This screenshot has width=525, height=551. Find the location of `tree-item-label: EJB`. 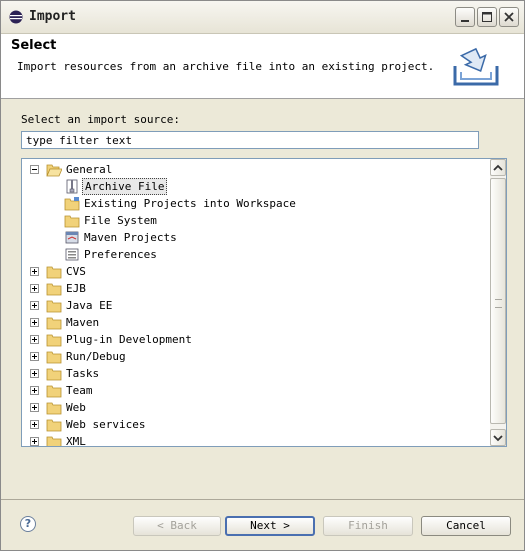

tree-item-label: EJB is located at coordinates (76, 288).